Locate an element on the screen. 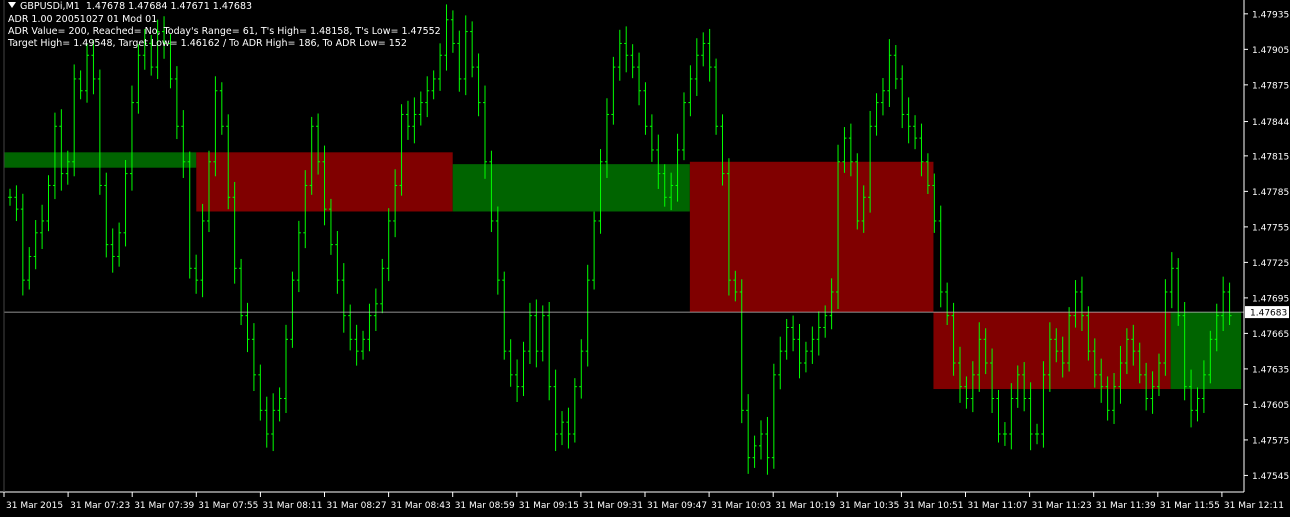  x-tick-label: 31 Mar 07:23 is located at coordinates (100, 506).